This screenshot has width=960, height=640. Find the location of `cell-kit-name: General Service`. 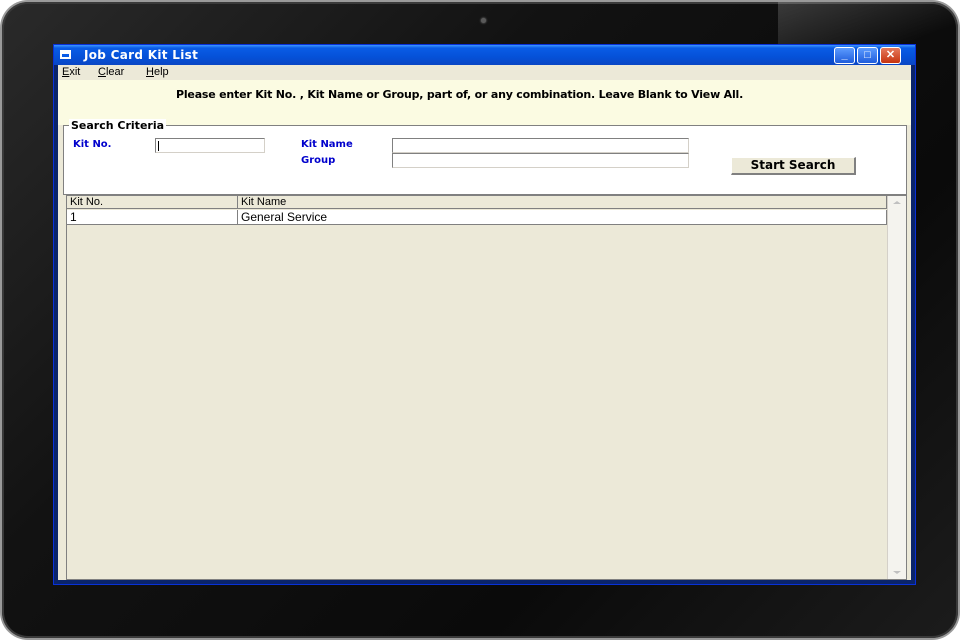

cell-kit-name: General Service is located at coordinates (562, 217).